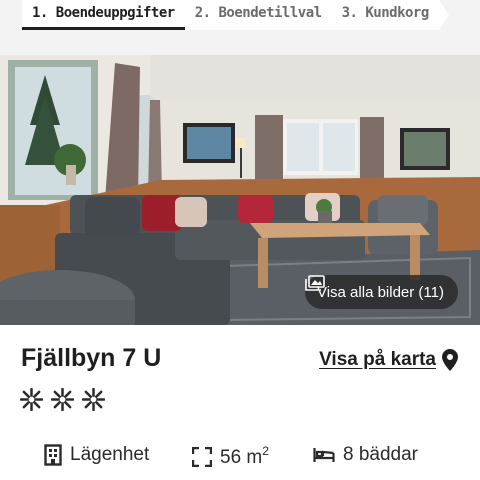 This screenshot has width=480, height=480. Describe the element at coordinates (258, 15) in the screenshot. I see `step-accommodation-extras: 2. Boendetillval` at that location.